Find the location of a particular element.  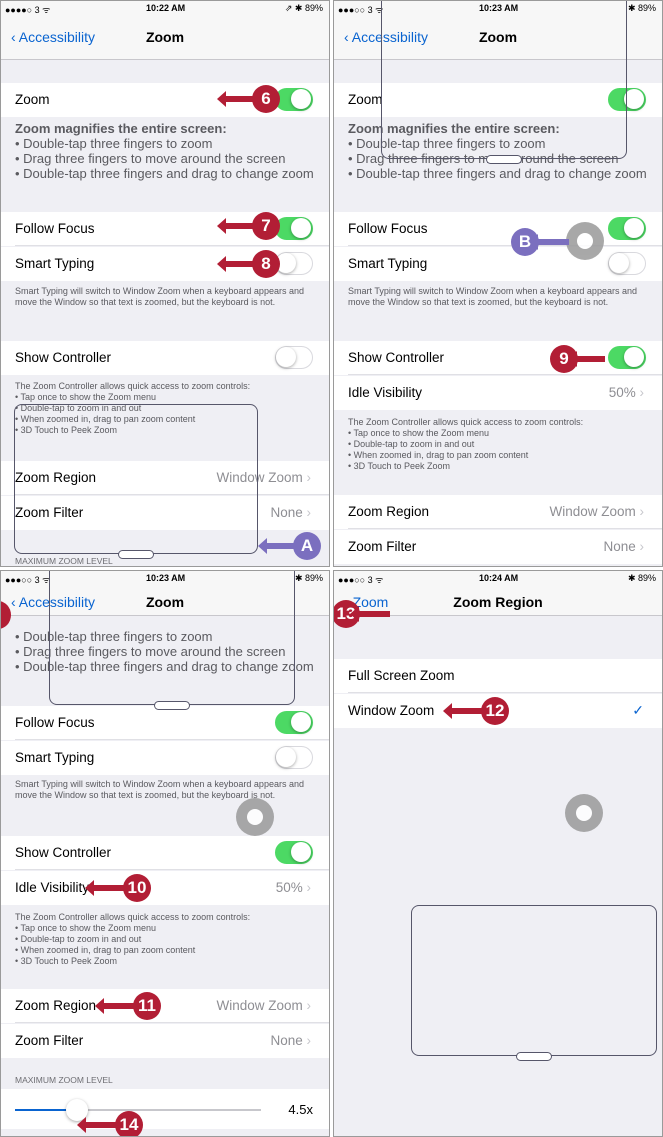

callout-7: 7 is located at coordinates (248, 226).